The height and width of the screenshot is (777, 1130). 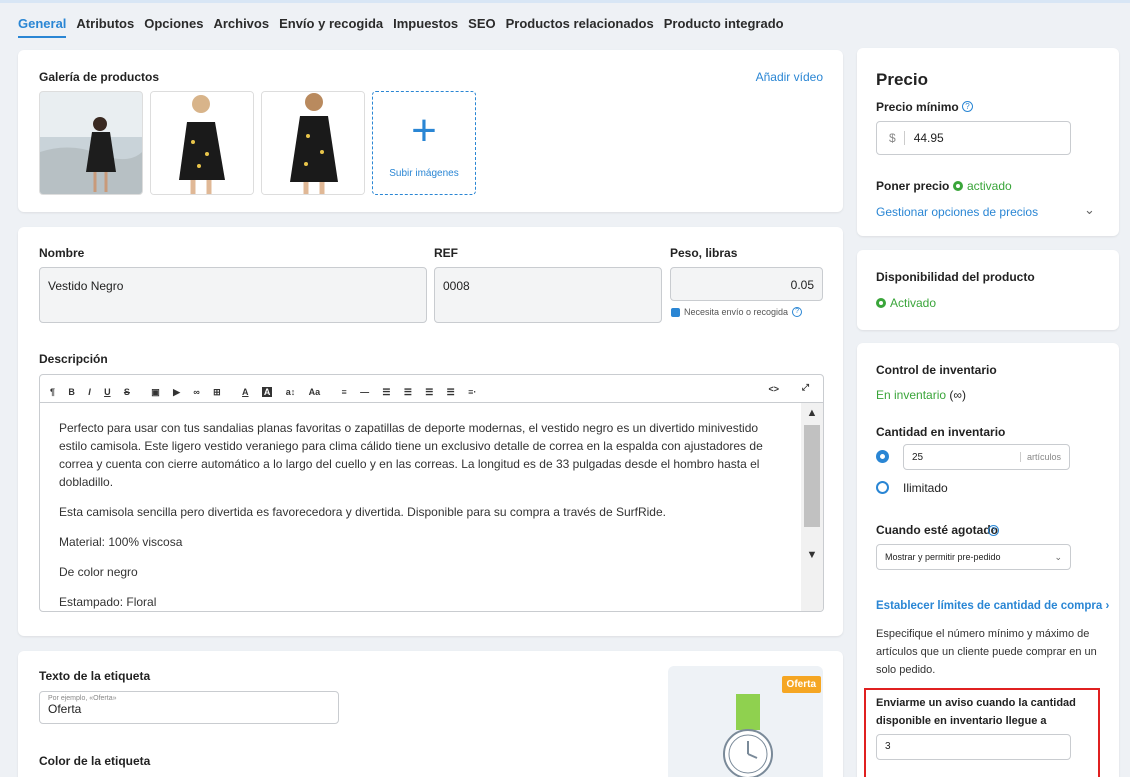 I want to click on tab-productos-relacionados: Productos relacionados, so click(x=580, y=27).